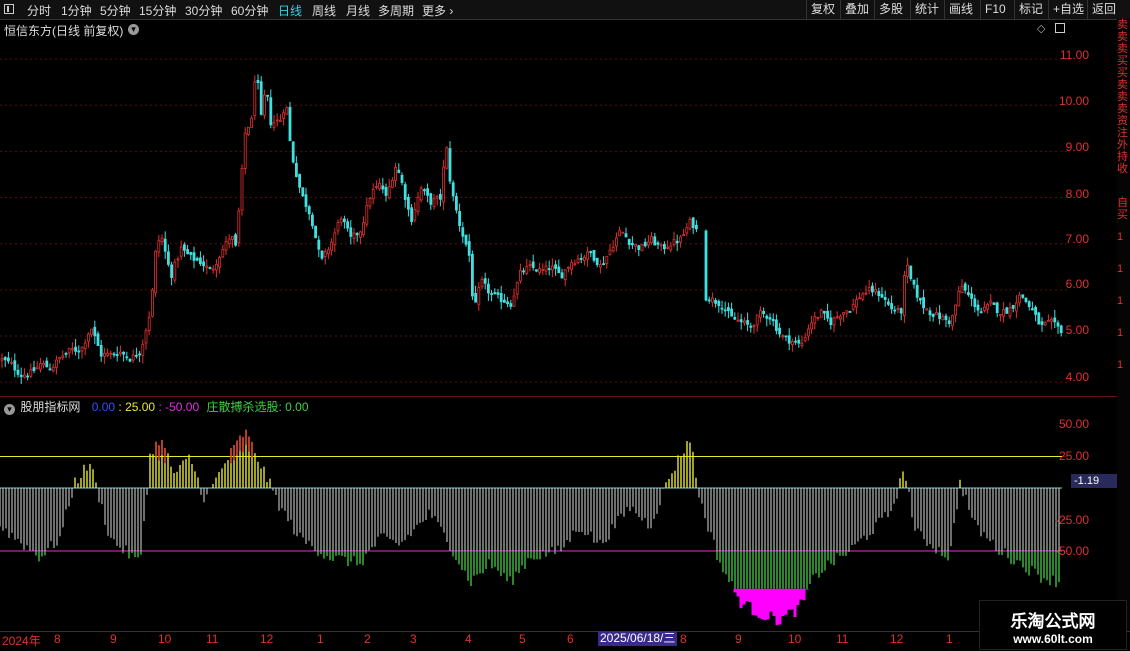 The width and height of the screenshot is (1130, 651). Describe the element at coordinates (1103, 9) in the screenshot. I see `back-button: 返回` at that location.